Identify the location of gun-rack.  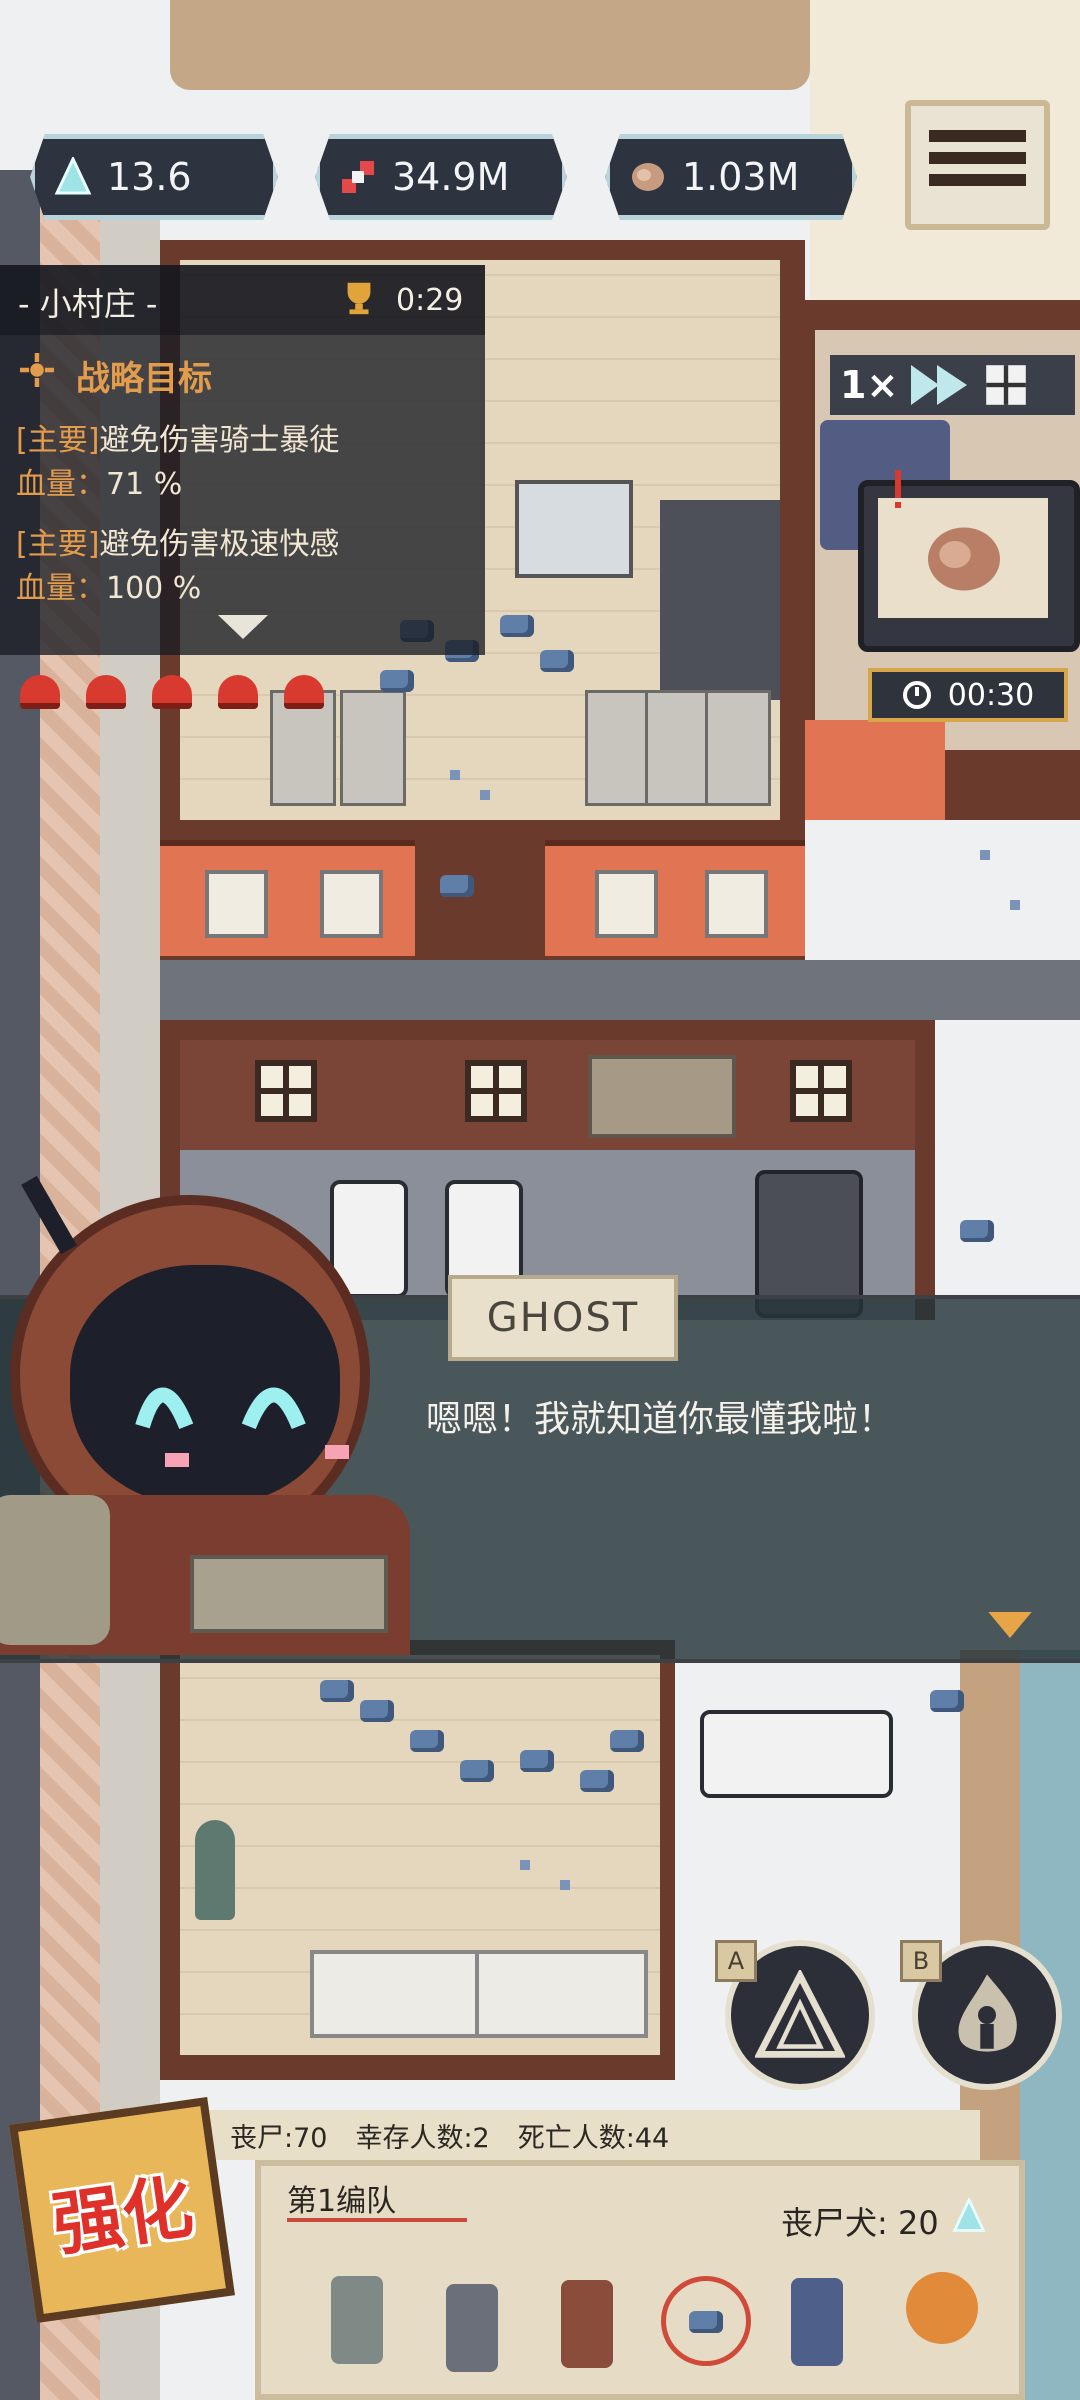
(662, 1096).